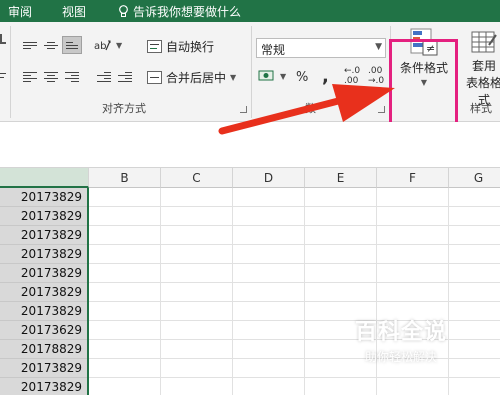  Describe the element at coordinates (72, 45) in the screenshot. I see `bottom-align-button` at that location.